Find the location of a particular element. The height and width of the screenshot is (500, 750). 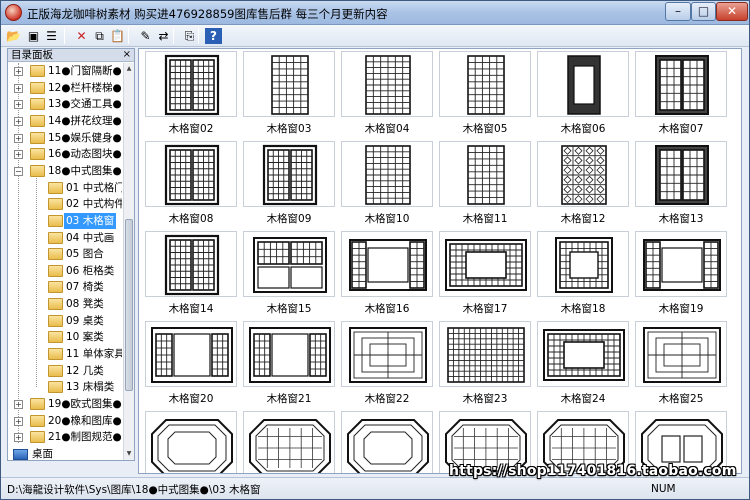

thumbnail-item: 木格窗23 is located at coordinates (486, 364).